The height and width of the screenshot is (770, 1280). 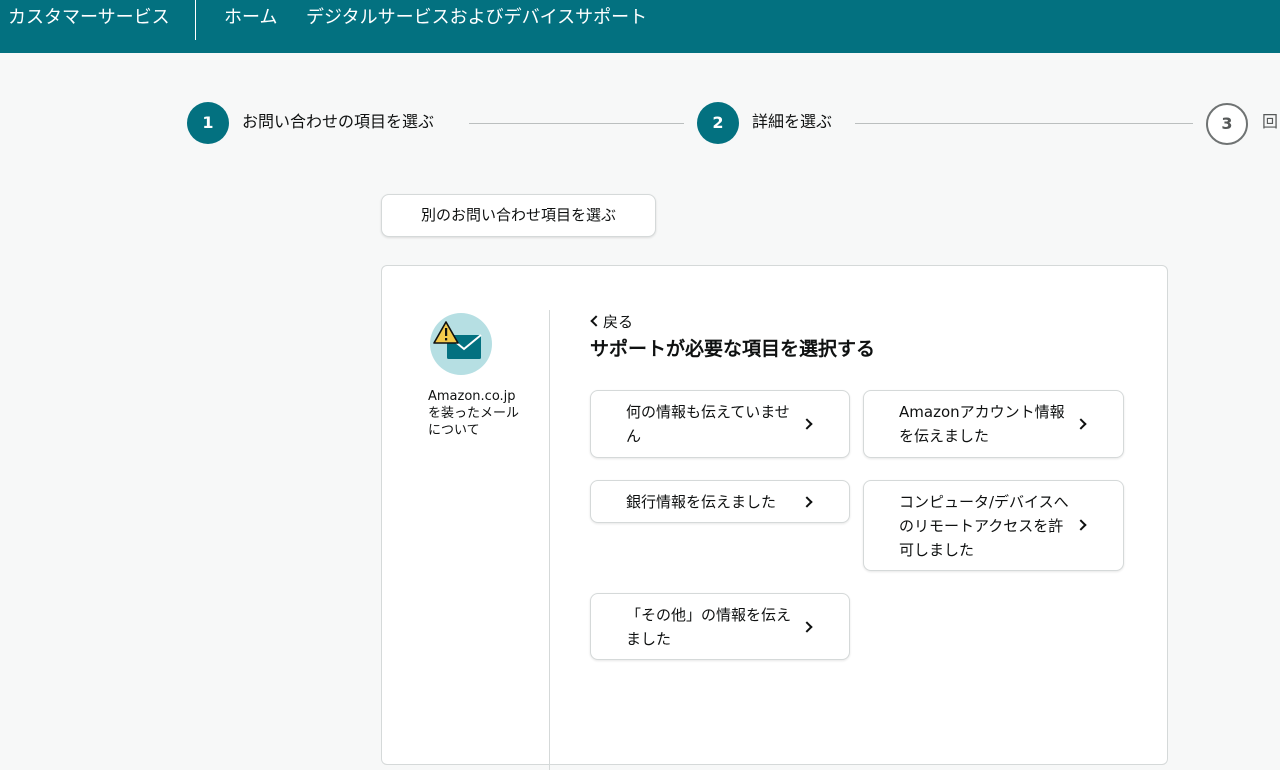 I want to click on step-1-circle: 1, so click(x=208, y=123).